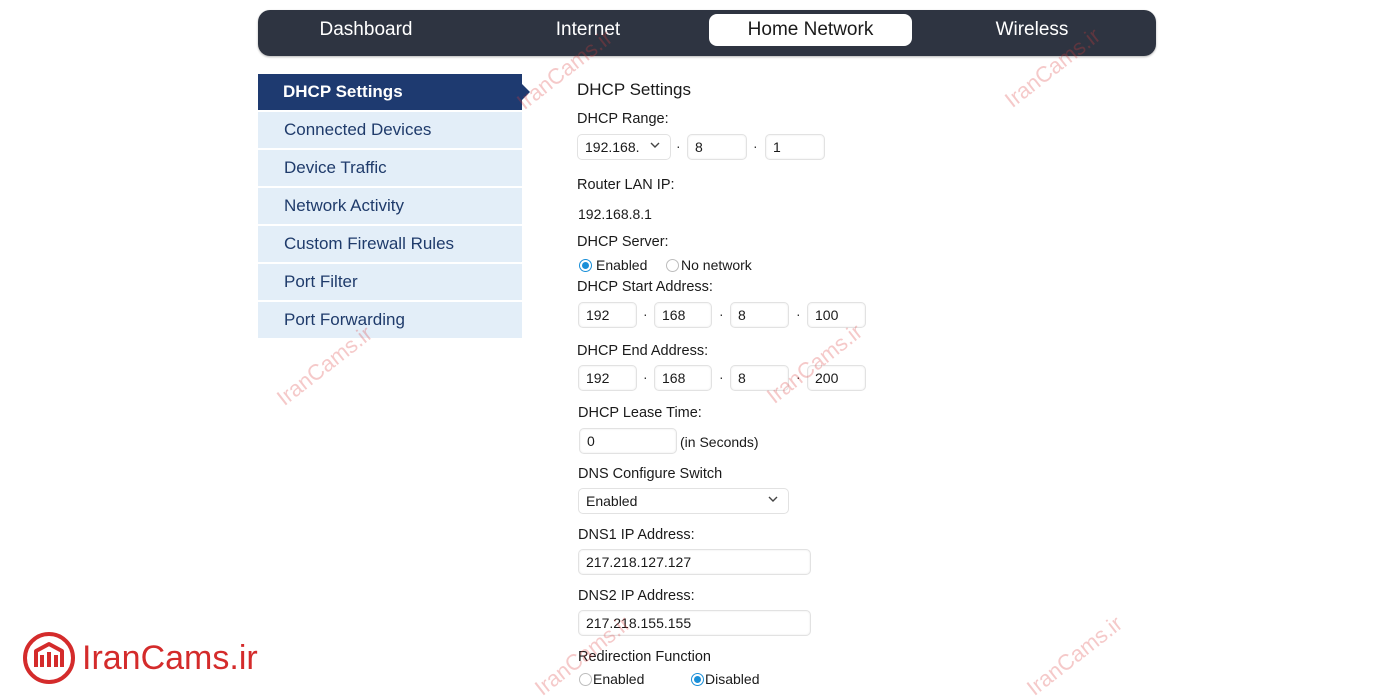 The height and width of the screenshot is (700, 1400). What do you see at coordinates (607, 378) in the screenshot?
I see `end-octet1-input: 192` at bounding box center [607, 378].